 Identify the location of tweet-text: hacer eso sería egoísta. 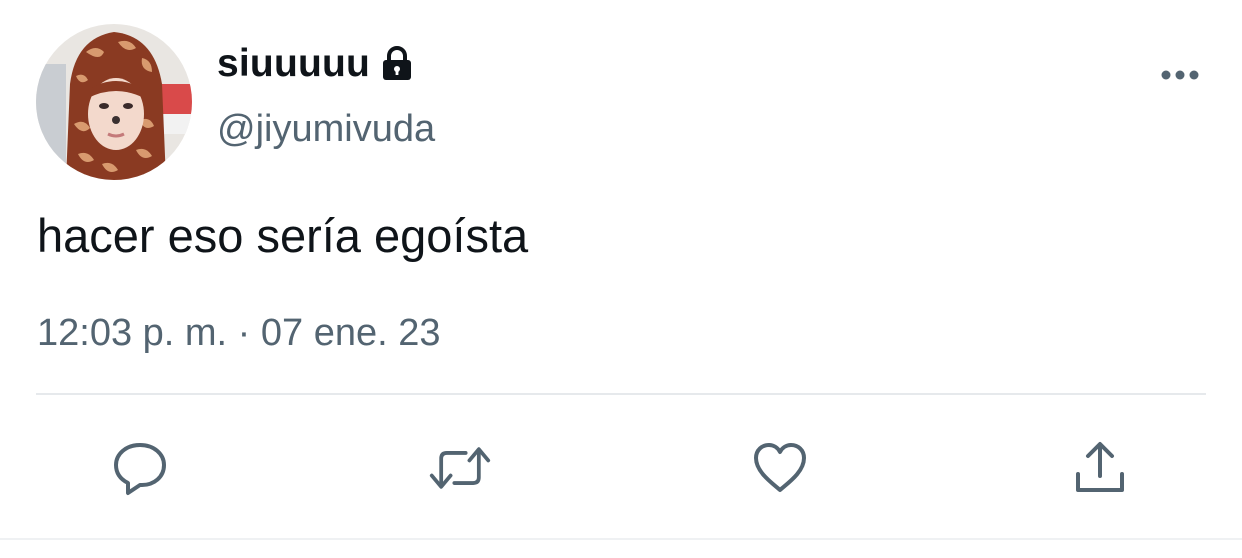
(283, 235).